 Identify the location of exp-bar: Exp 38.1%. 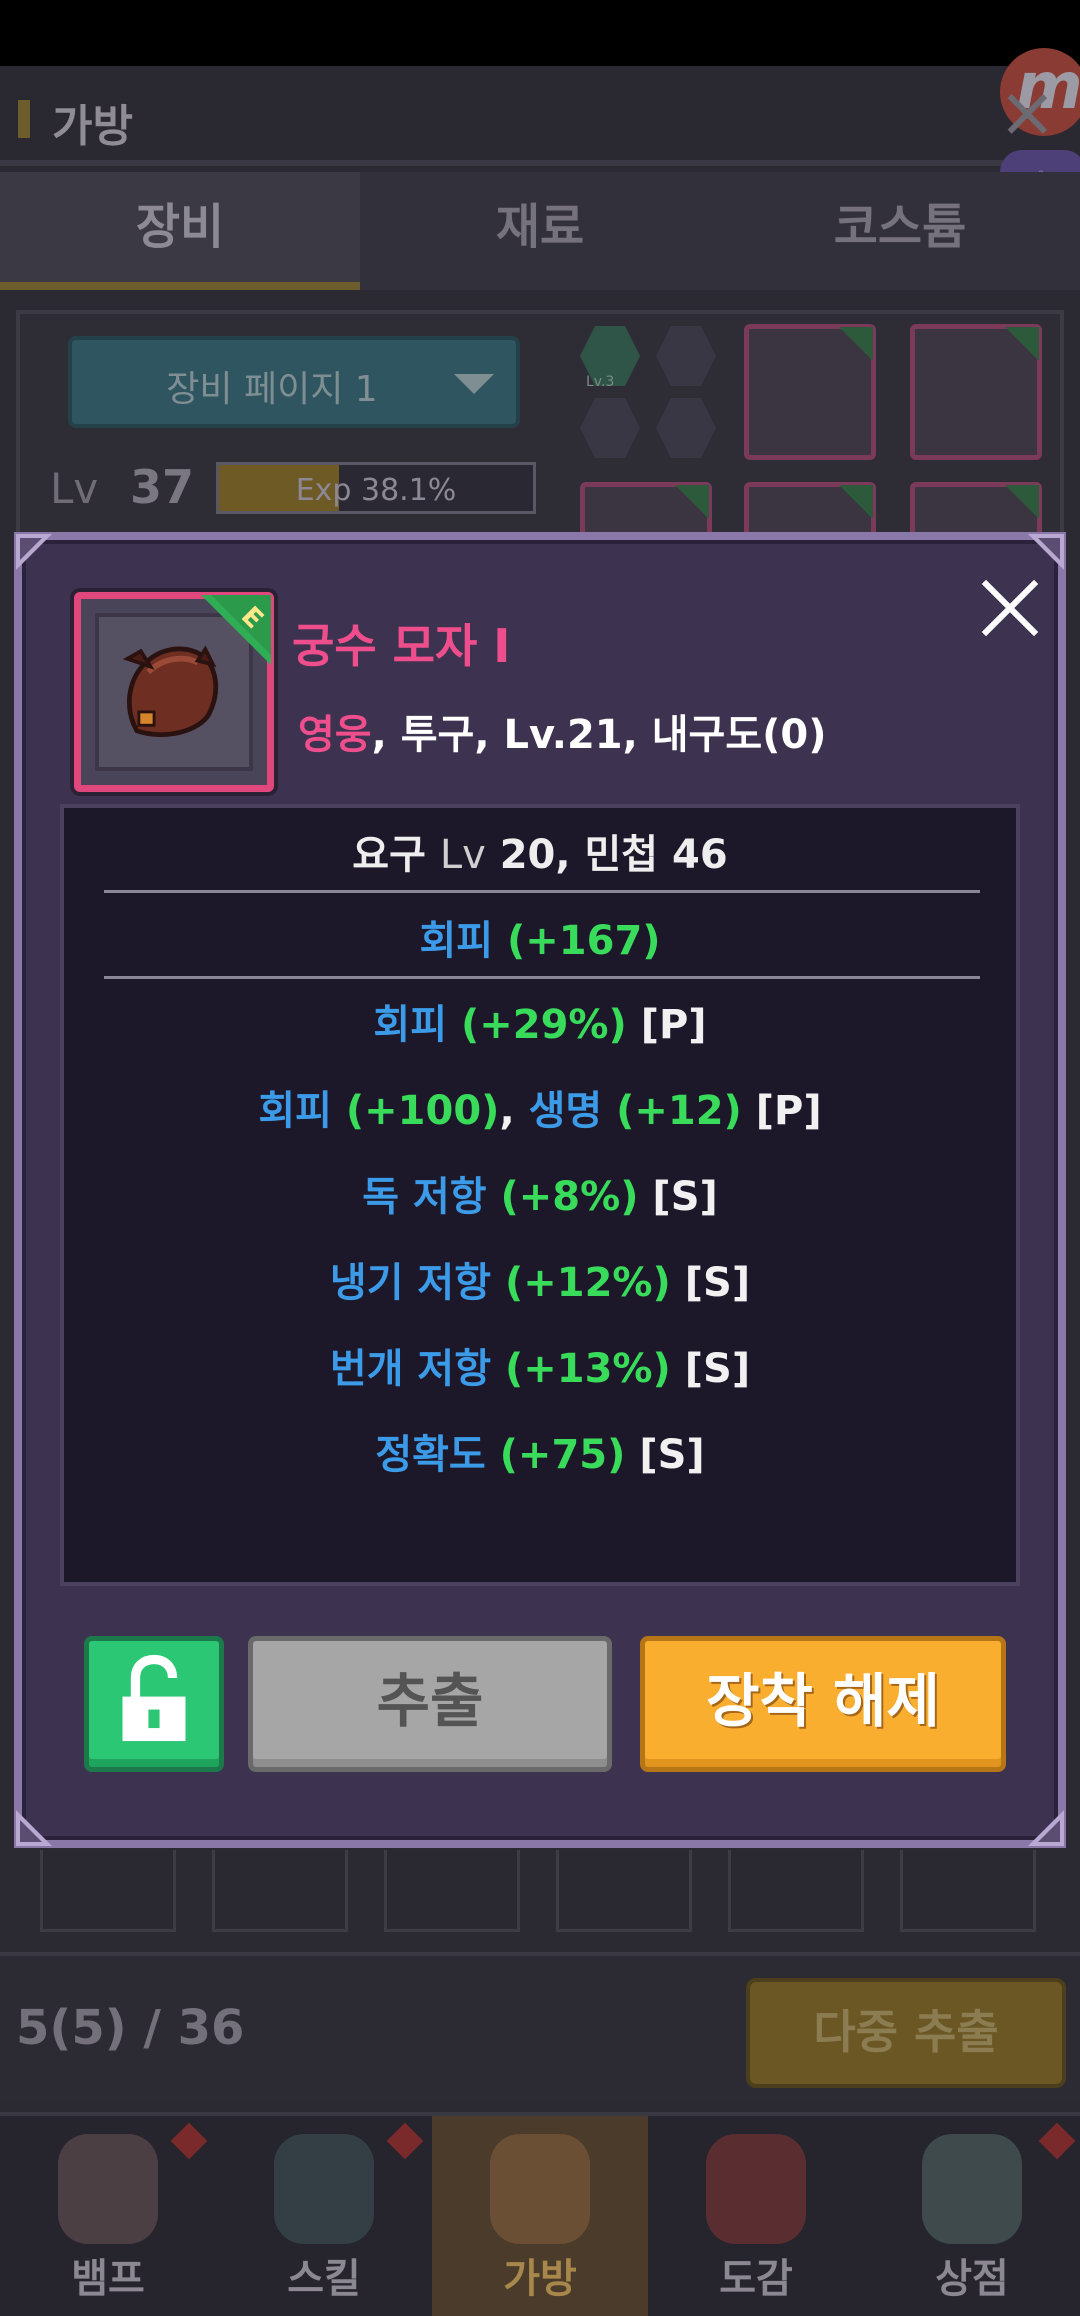
(376, 488).